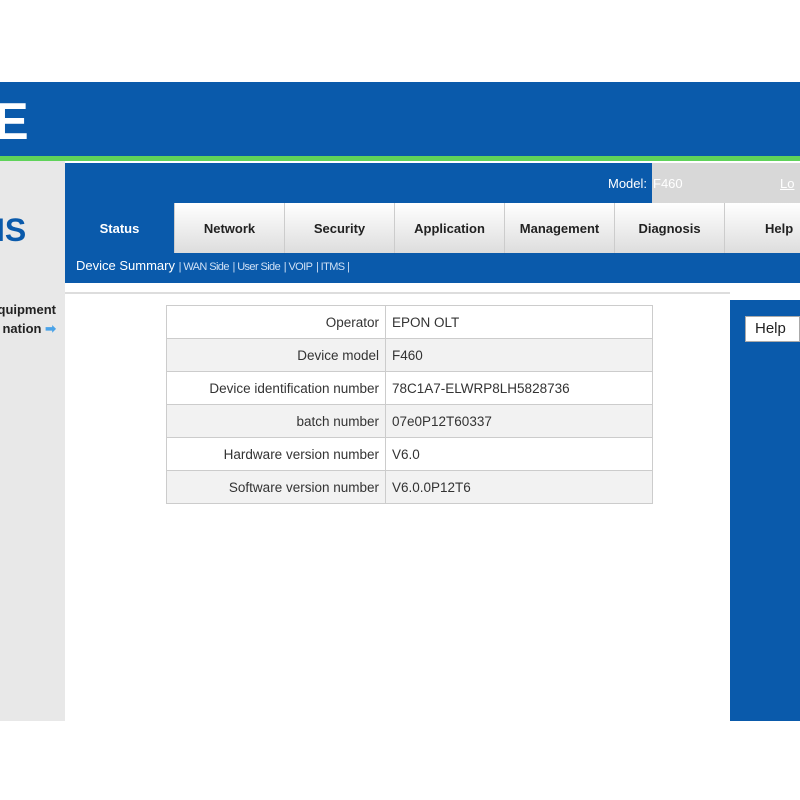 This screenshot has height=800, width=800. What do you see at coordinates (125, 265) in the screenshot?
I see `subnav-device-summary: Device Summary` at bounding box center [125, 265].